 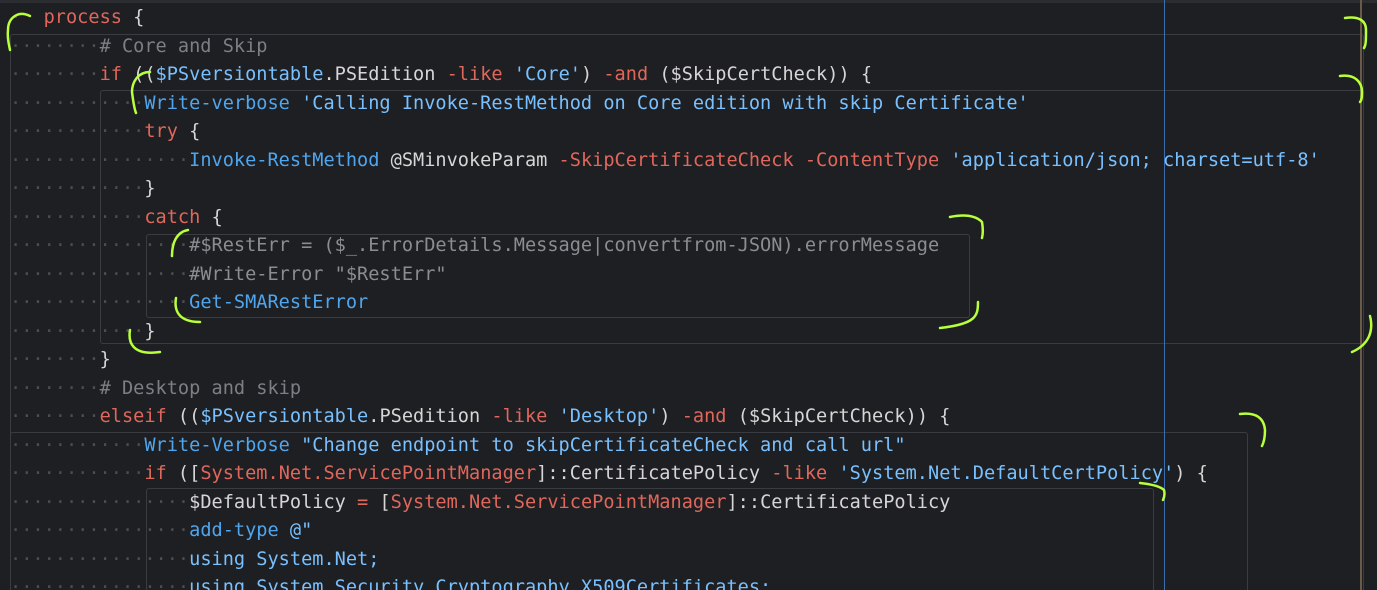 What do you see at coordinates (1355, 33) in the screenshot?
I see `annotation-bracket-process-close` at bounding box center [1355, 33].